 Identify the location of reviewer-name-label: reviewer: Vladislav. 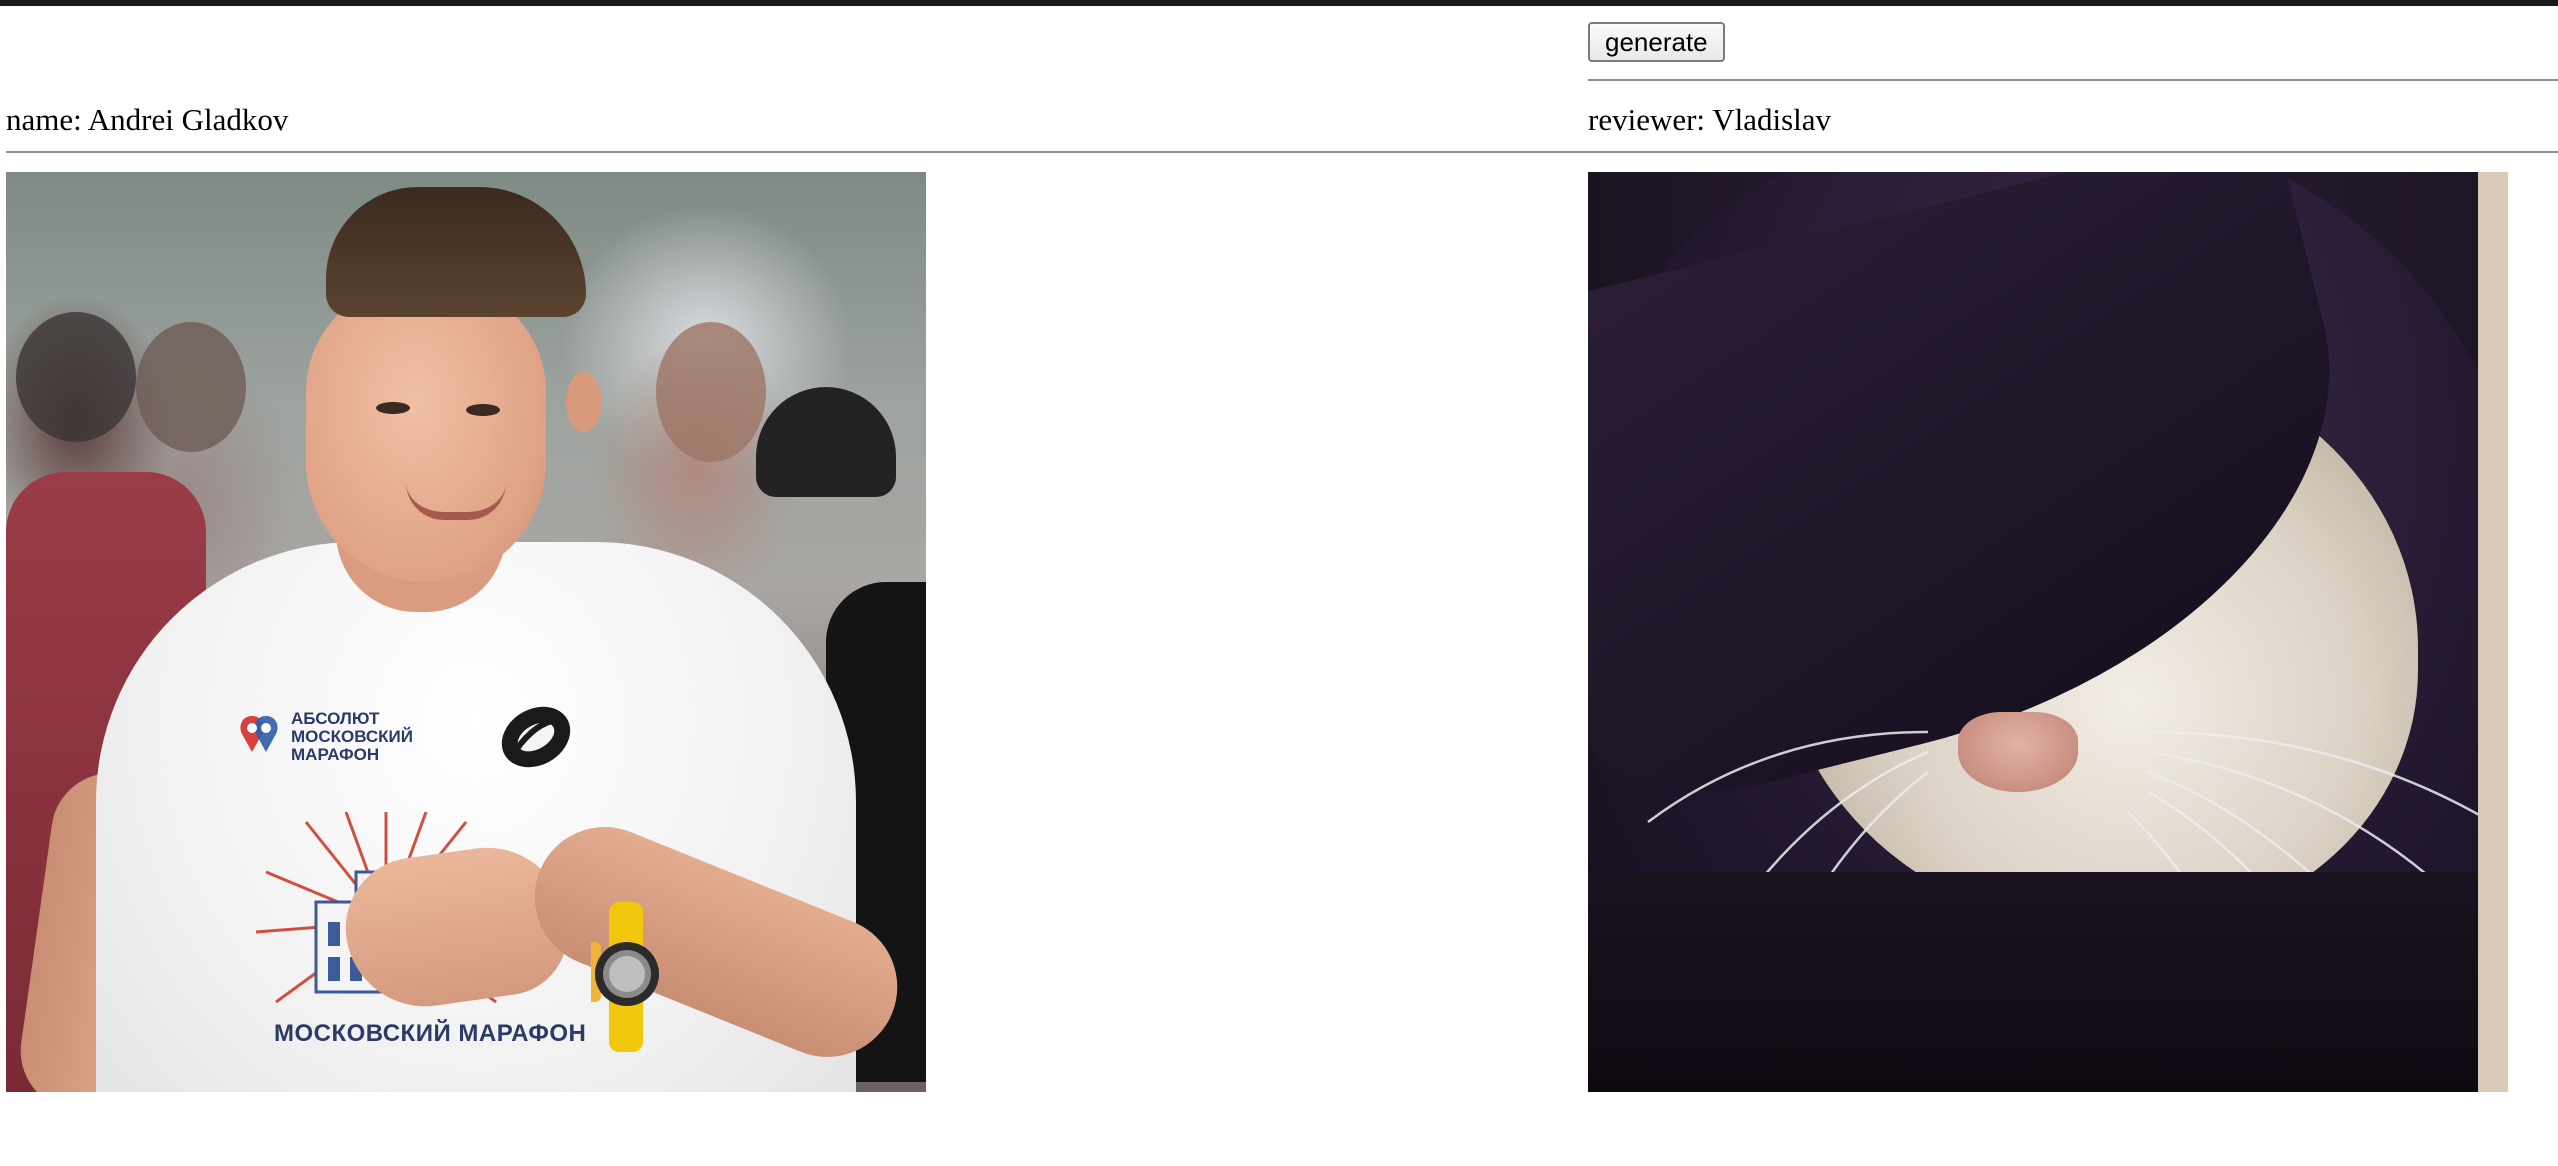
(1710, 119).